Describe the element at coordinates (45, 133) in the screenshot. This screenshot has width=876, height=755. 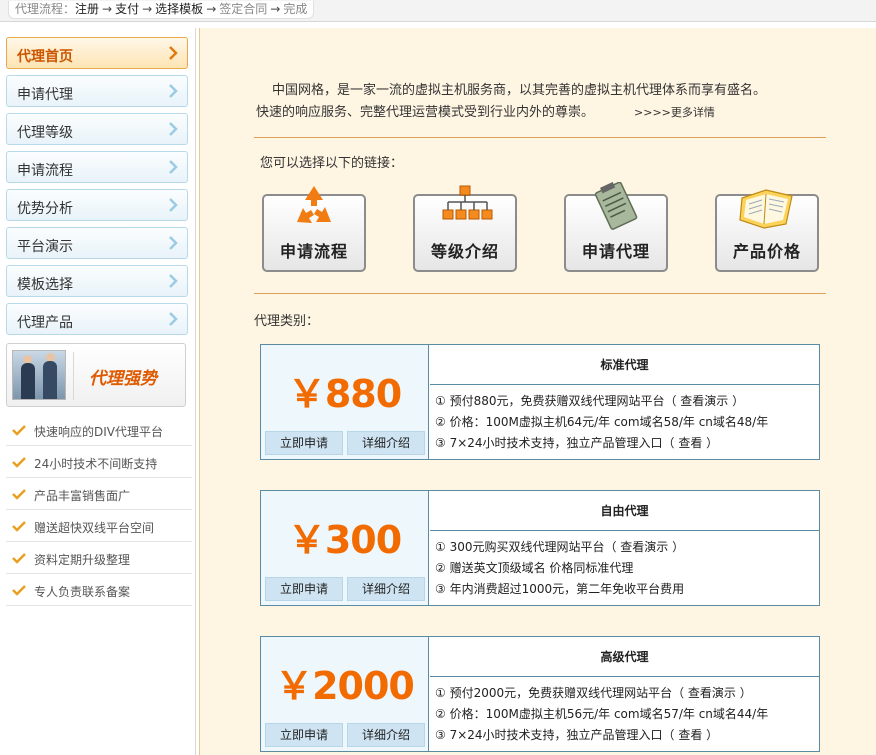
I see `sidebar-item-label: 代理等级` at that location.